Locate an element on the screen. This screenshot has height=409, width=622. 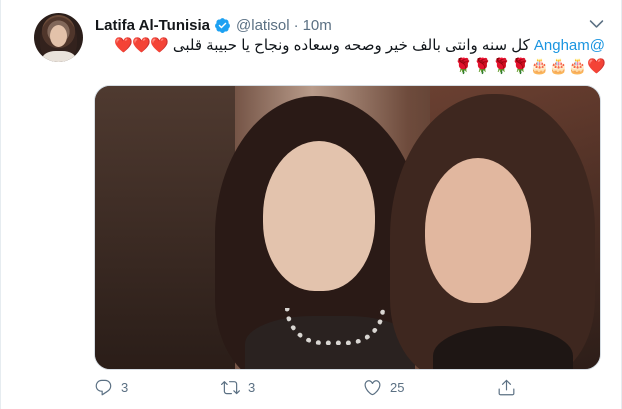
more-menu-button is located at coordinates (596, 23).